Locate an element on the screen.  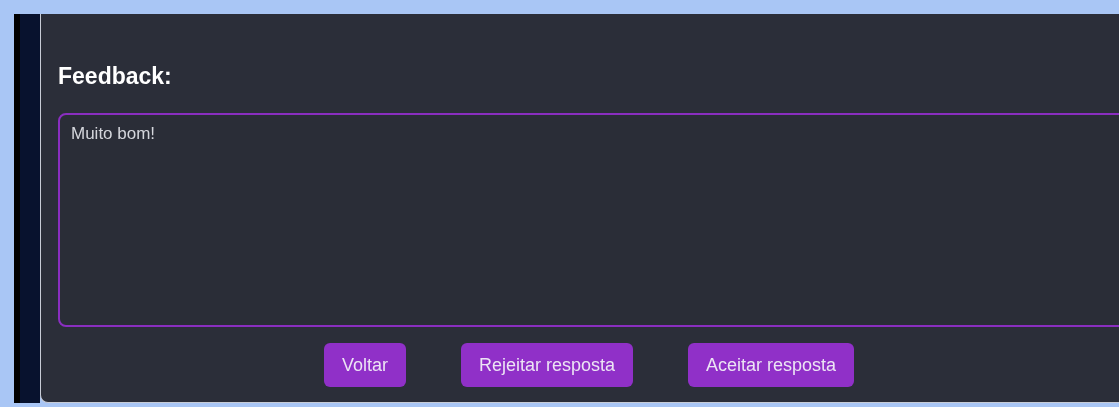
section-title: Feedback: is located at coordinates (115, 76).